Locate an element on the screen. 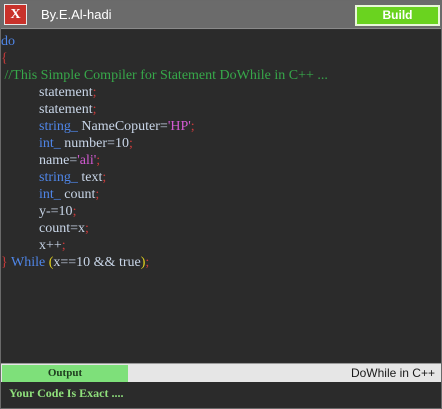 This screenshot has height=409, width=442. title-bar: X By.E.Al-hadi Build is located at coordinates (221, 15).